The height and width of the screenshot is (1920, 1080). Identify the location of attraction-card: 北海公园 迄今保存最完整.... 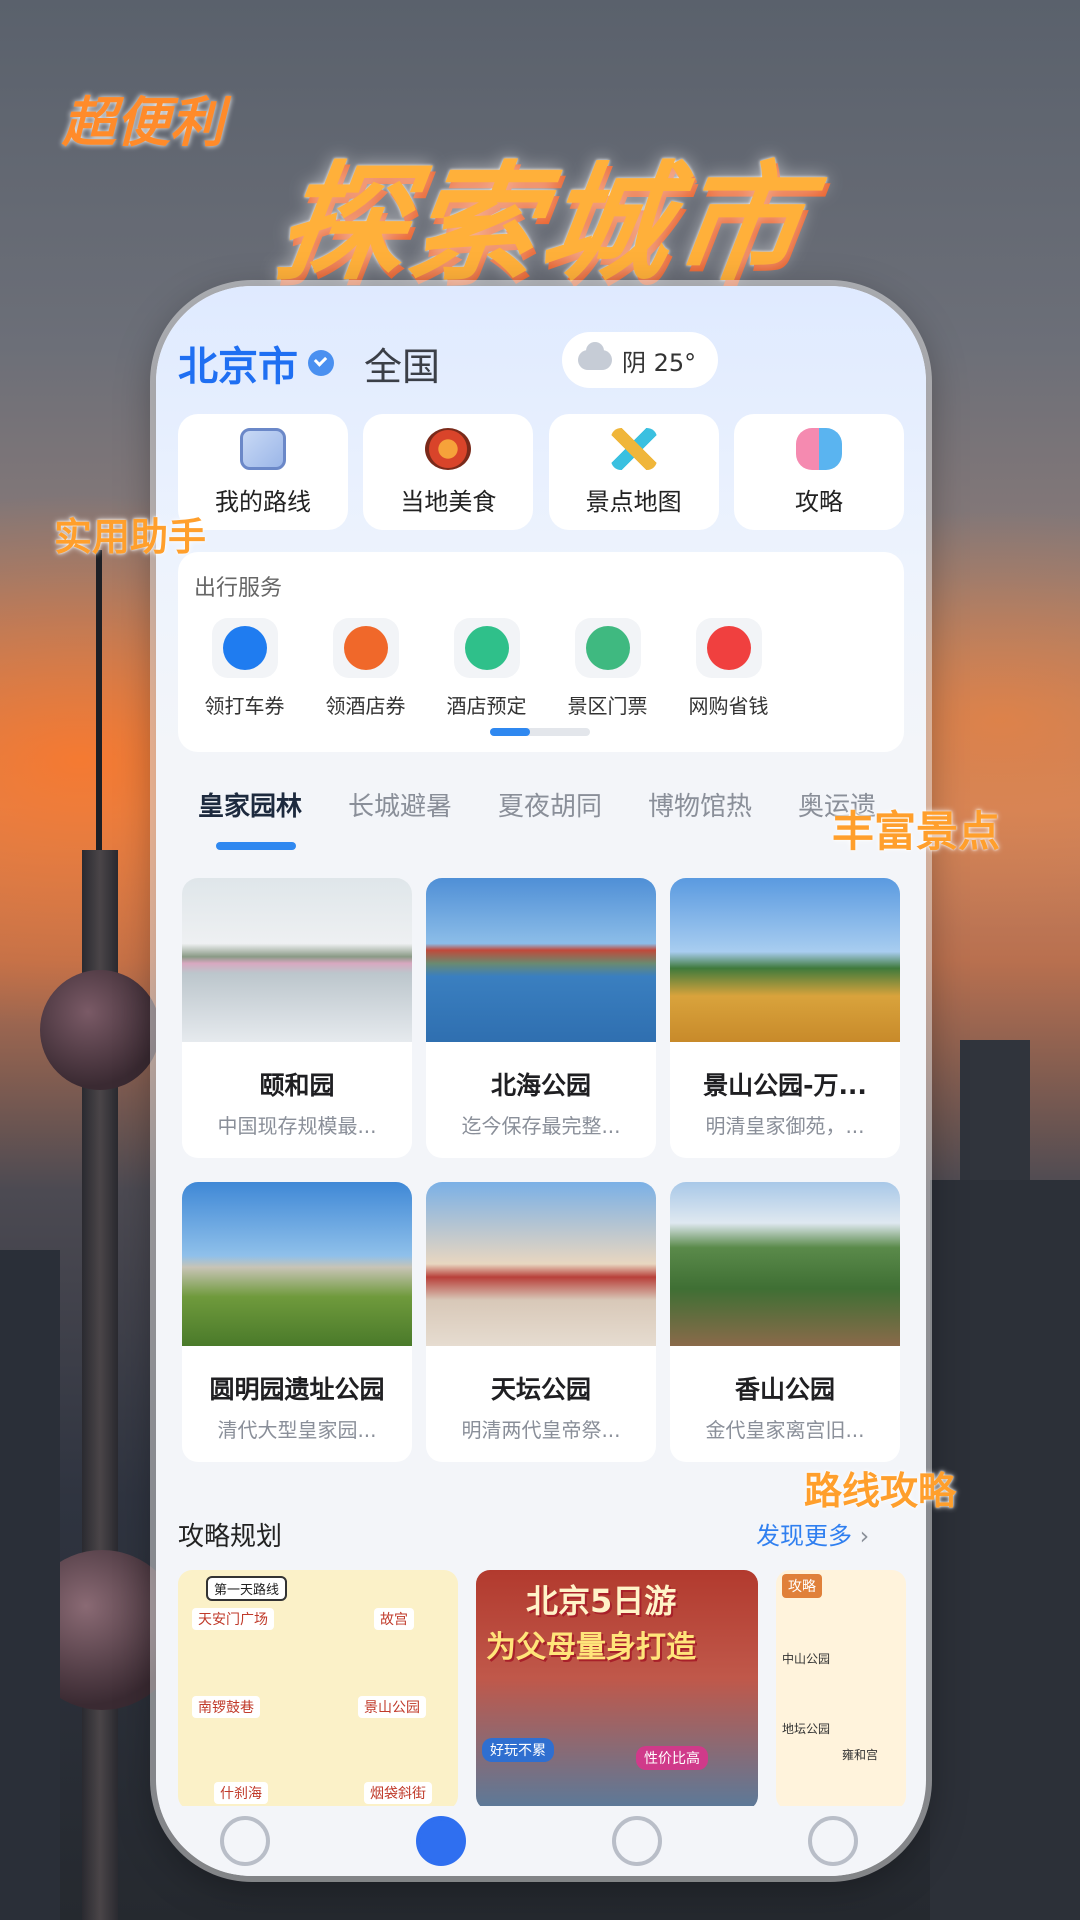
(541, 1018).